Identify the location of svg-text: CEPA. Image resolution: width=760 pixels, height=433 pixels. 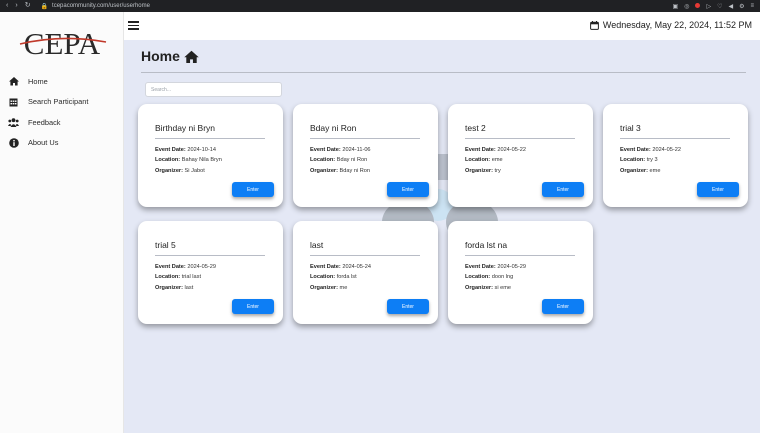
(62, 43).